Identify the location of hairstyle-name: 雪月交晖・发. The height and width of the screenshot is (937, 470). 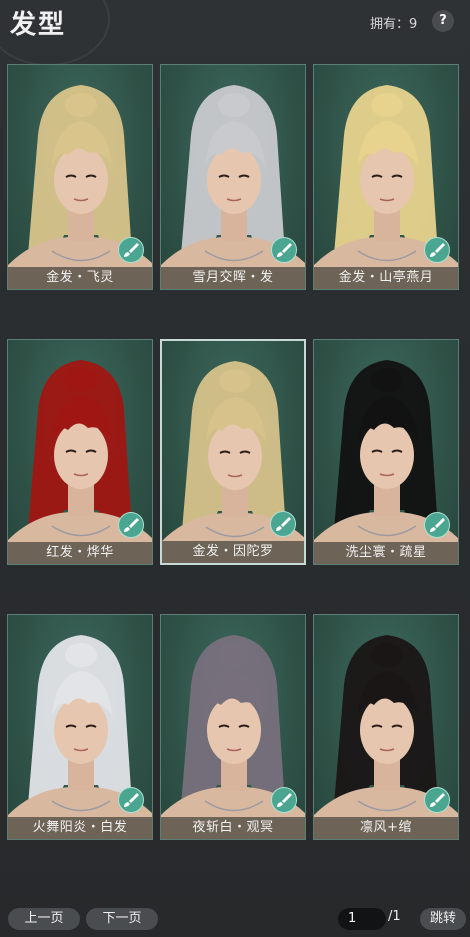
(233, 278).